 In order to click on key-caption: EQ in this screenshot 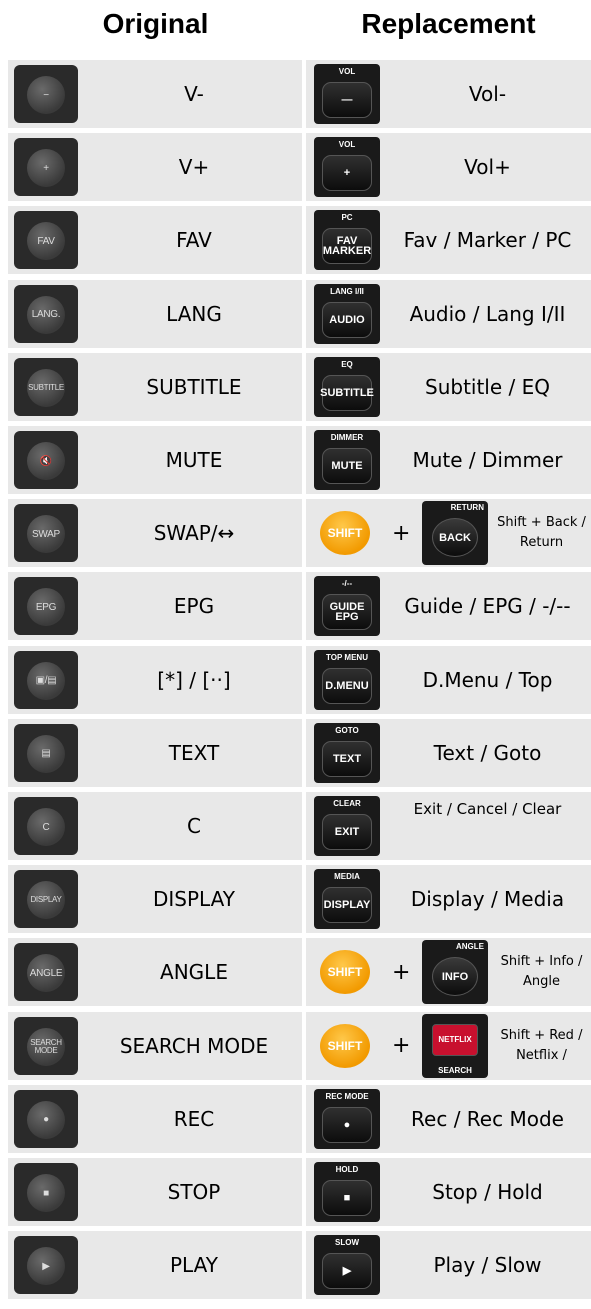, I will do `click(347, 364)`.